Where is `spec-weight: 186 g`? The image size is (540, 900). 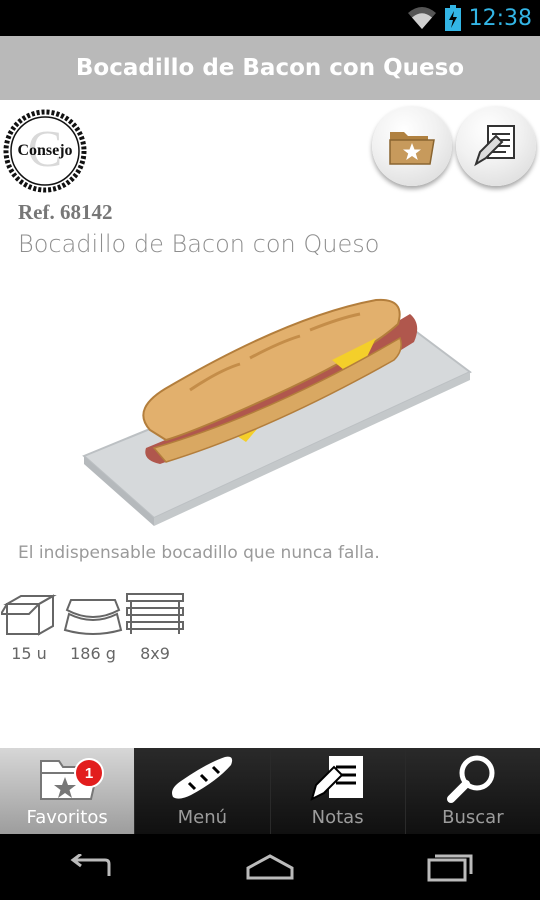 spec-weight: 186 g is located at coordinates (93, 626).